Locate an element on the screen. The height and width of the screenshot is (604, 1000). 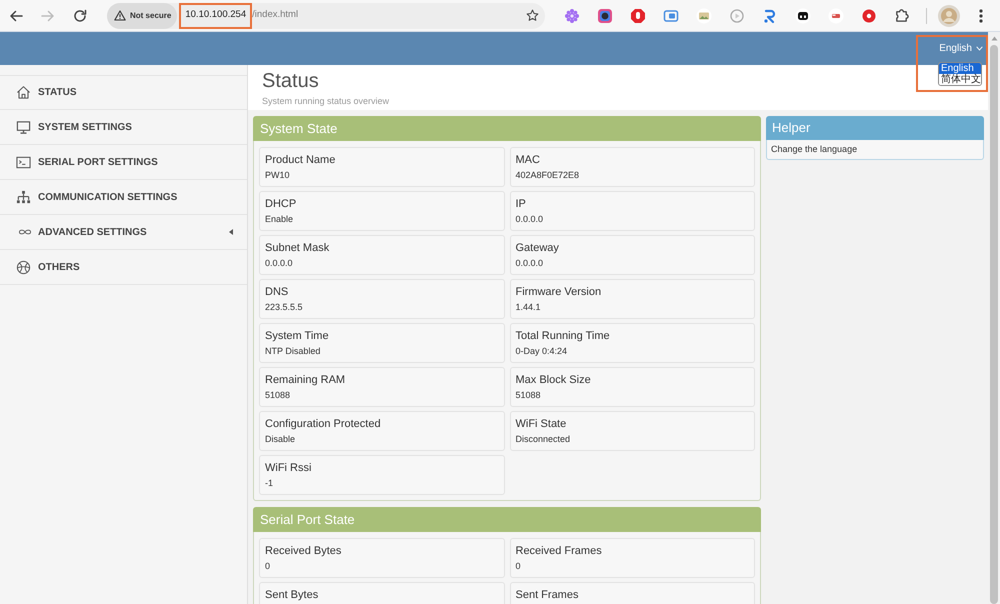
field-value: 402A8F0E72E8 is located at coordinates (548, 175).